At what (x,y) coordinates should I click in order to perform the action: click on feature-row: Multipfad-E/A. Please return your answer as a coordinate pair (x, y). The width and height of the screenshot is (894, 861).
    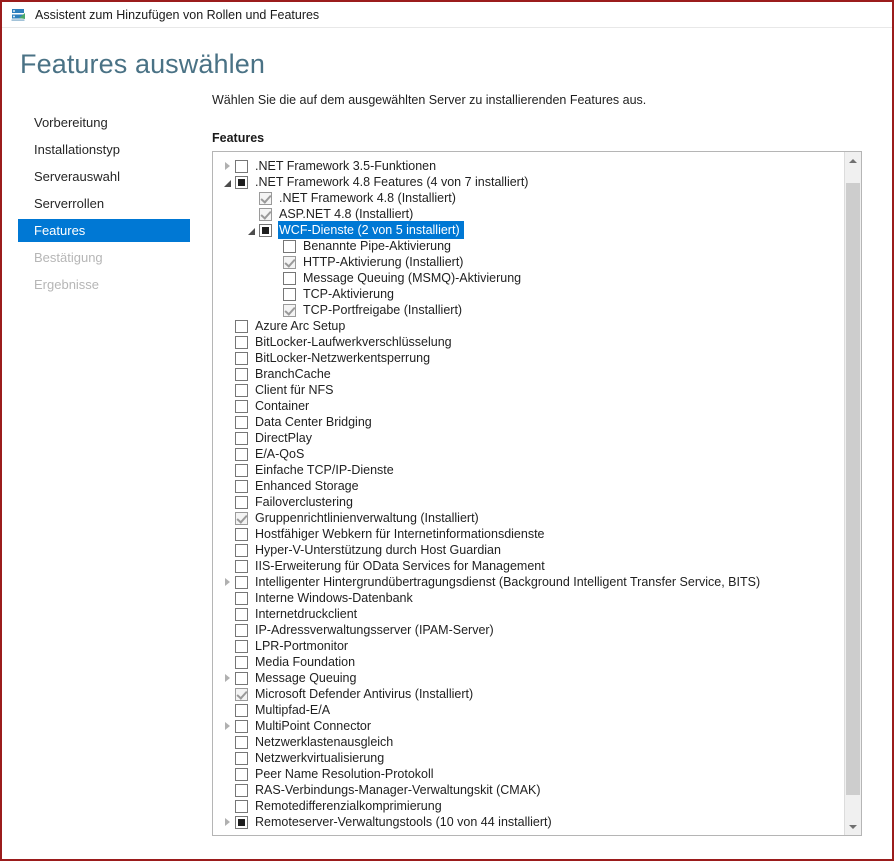
    Looking at the image, I should click on (528, 710).